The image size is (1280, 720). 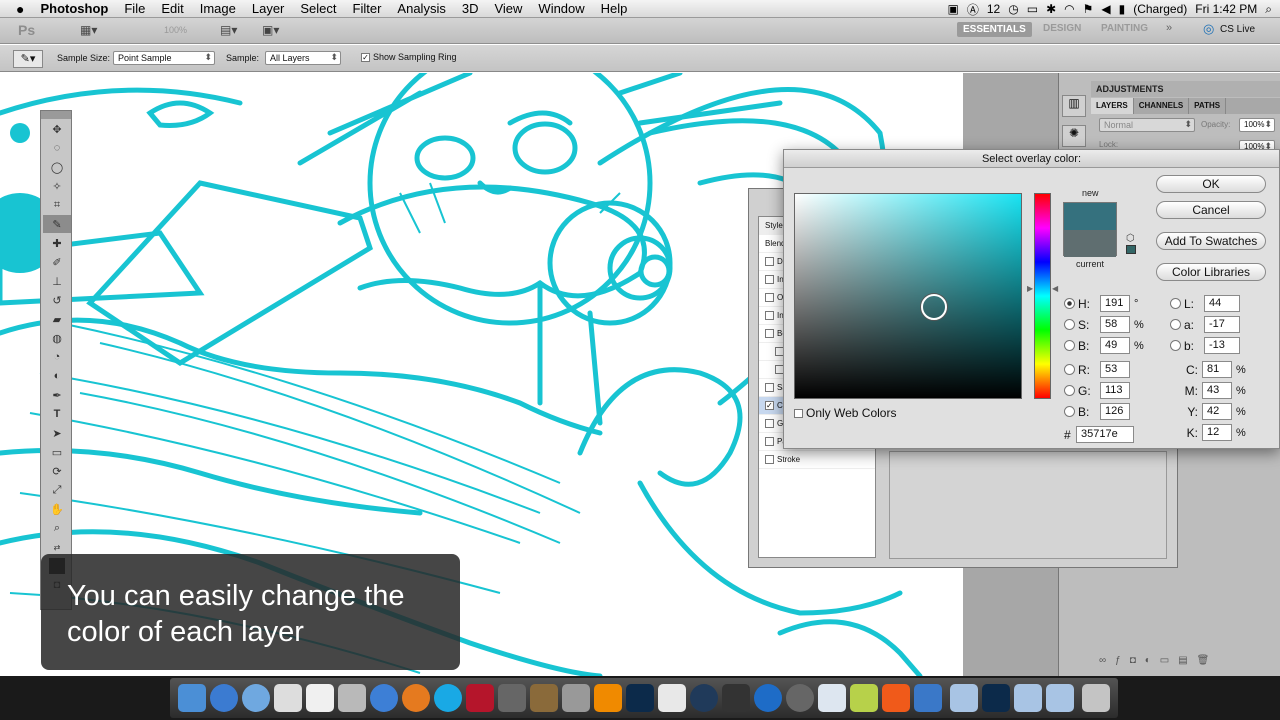 I want to click on acrobat-icon, so click(x=672, y=698).